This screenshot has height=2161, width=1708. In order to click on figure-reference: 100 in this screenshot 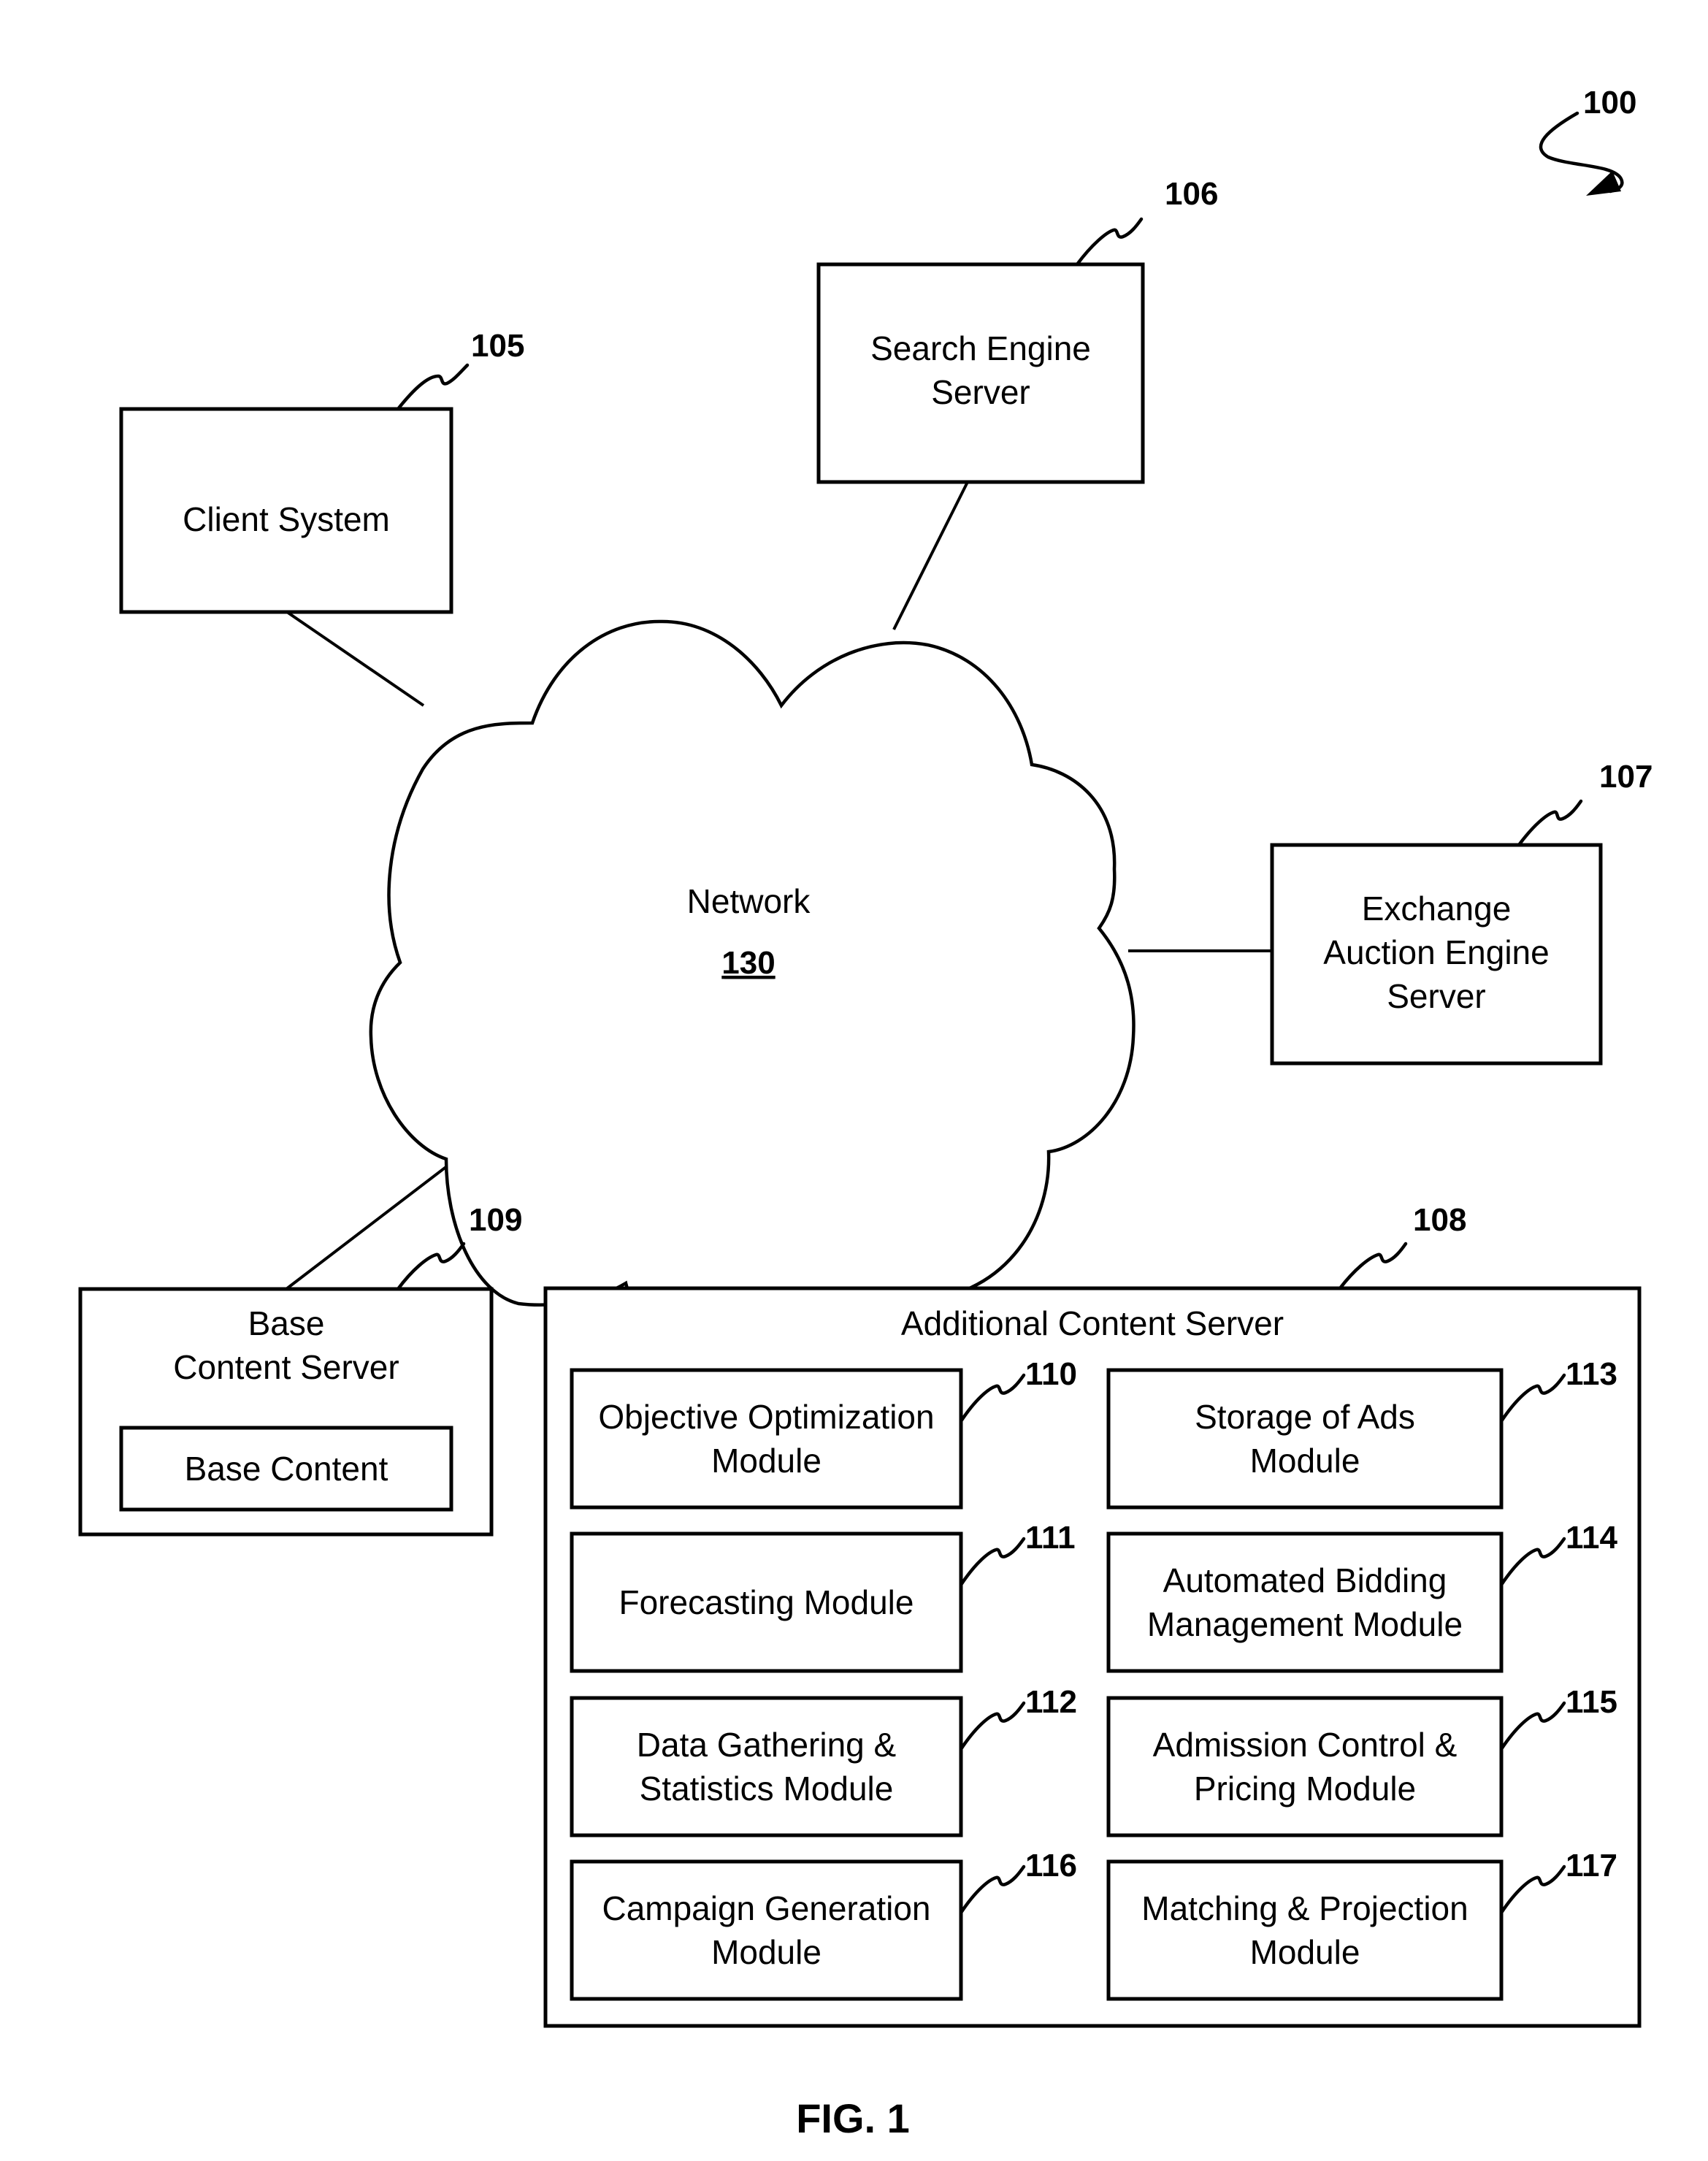, I will do `click(1587, 140)`.